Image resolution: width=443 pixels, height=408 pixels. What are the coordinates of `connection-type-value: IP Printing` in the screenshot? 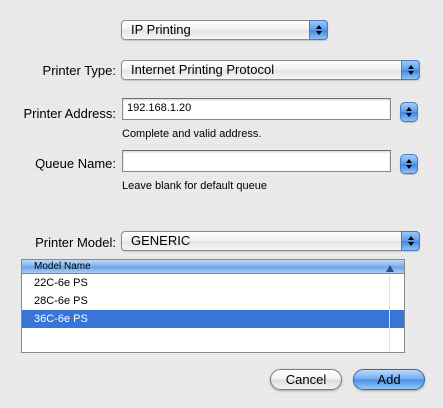 It's located at (161, 29).